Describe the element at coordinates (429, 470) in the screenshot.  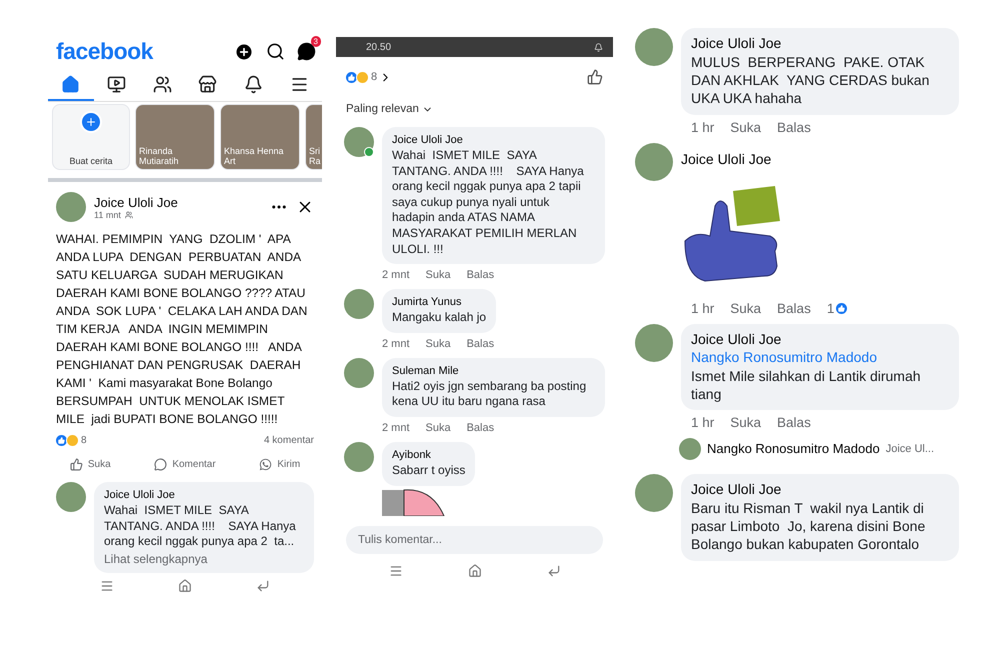
I see `comment-text: Sabarr t oyiss` at that location.